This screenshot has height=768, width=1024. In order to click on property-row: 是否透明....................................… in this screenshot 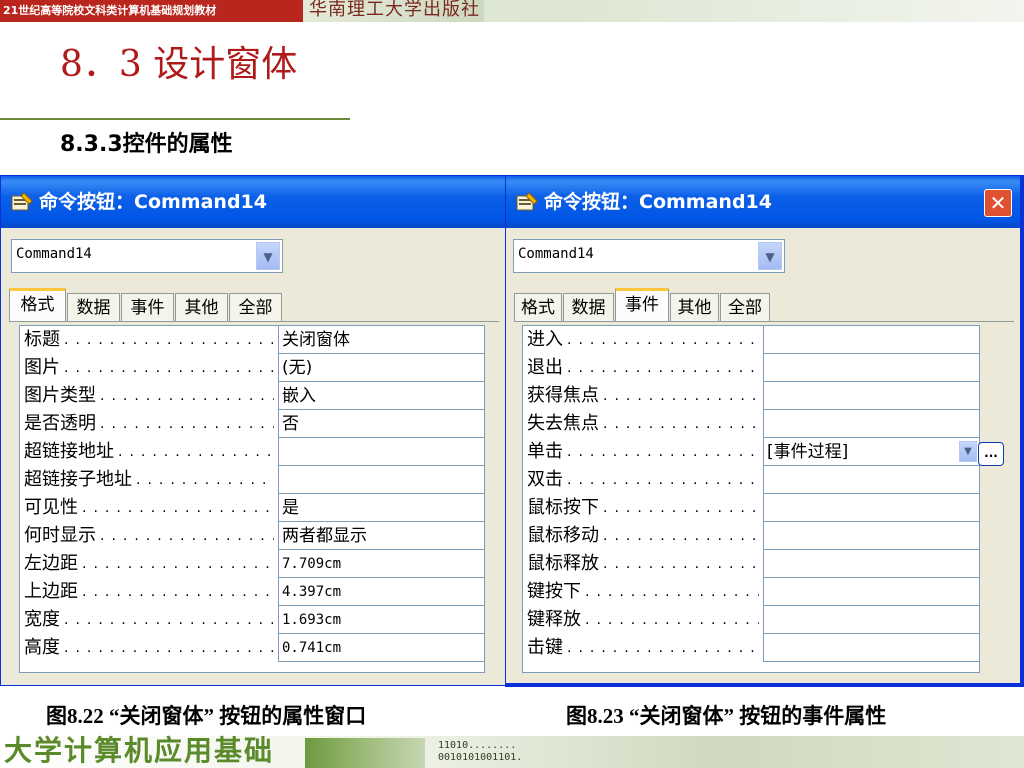, I will do `click(252, 424)`.